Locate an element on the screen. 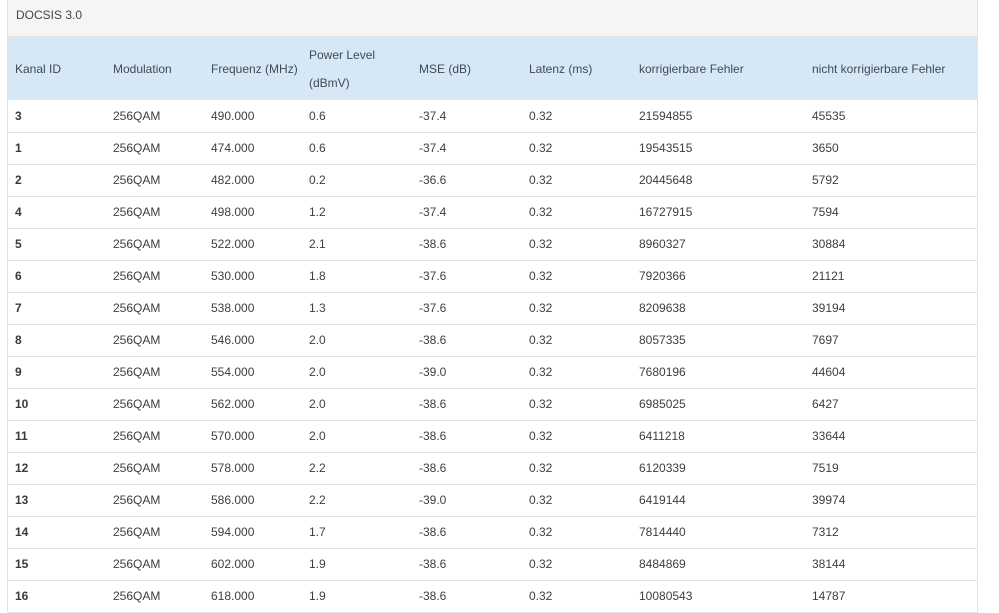  cell-kanal-id: 14 is located at coordinates (22, 532).